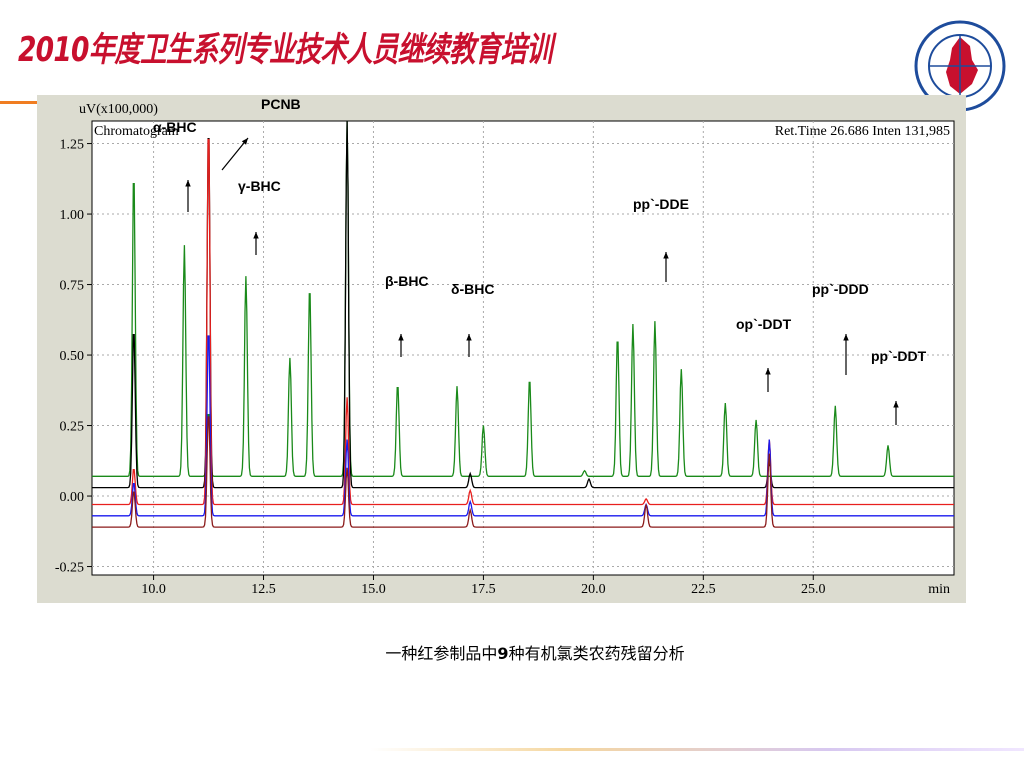 The height and width of the screenshot is (768, 1024). Describe the element at coordinates (939, 589) in the screenshot. I see `x-unit-label: min` at that location.